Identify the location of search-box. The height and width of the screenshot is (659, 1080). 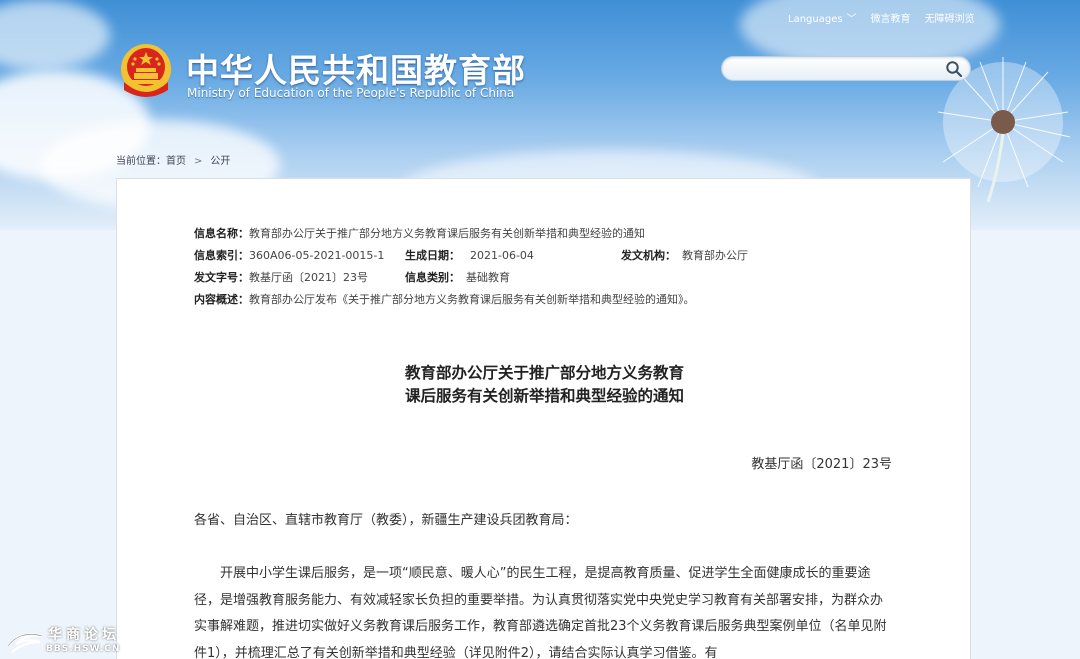
(846, 68).